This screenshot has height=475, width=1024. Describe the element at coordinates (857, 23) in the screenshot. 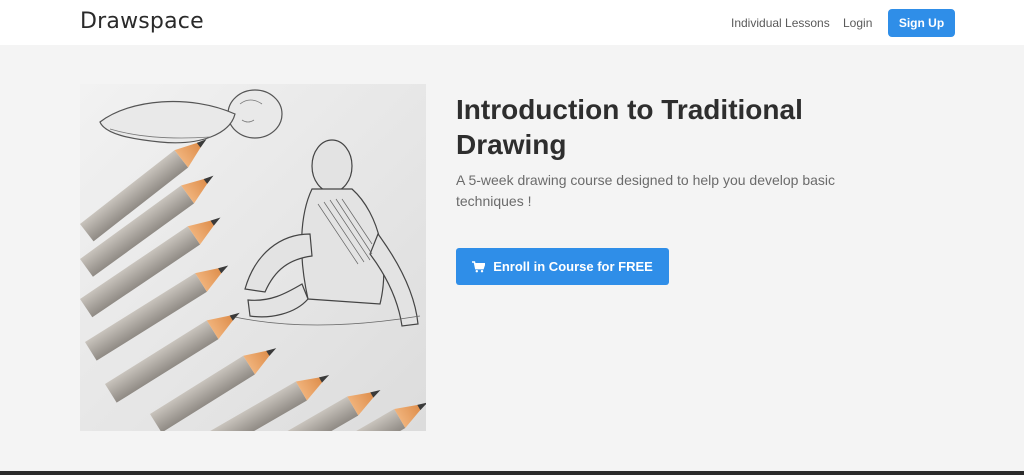

I see `nav-login: Login` at that location.